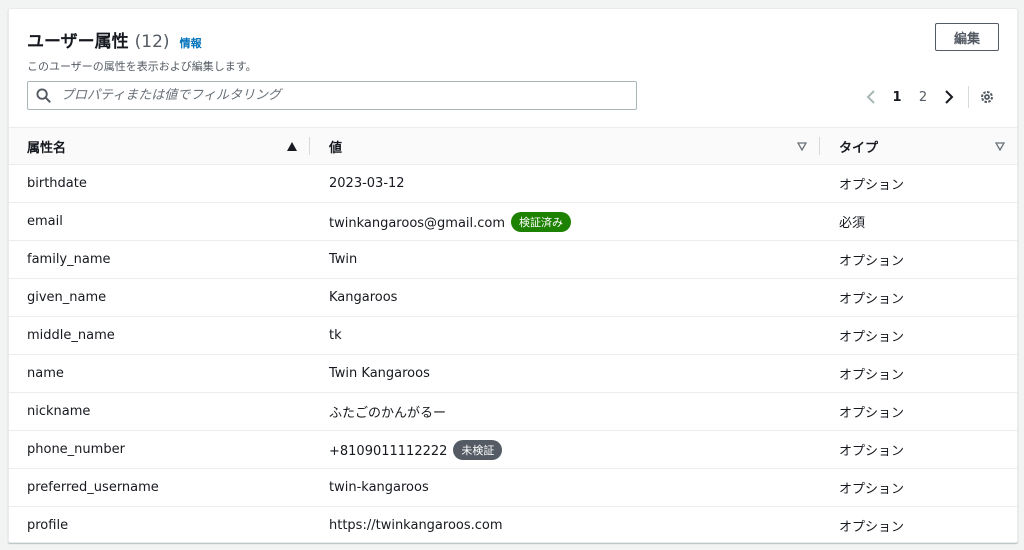  What do you see at coordinates (159, 373) in the screenshot?
I see `attribute-name-cell: name` at bounding box center [159, 373].